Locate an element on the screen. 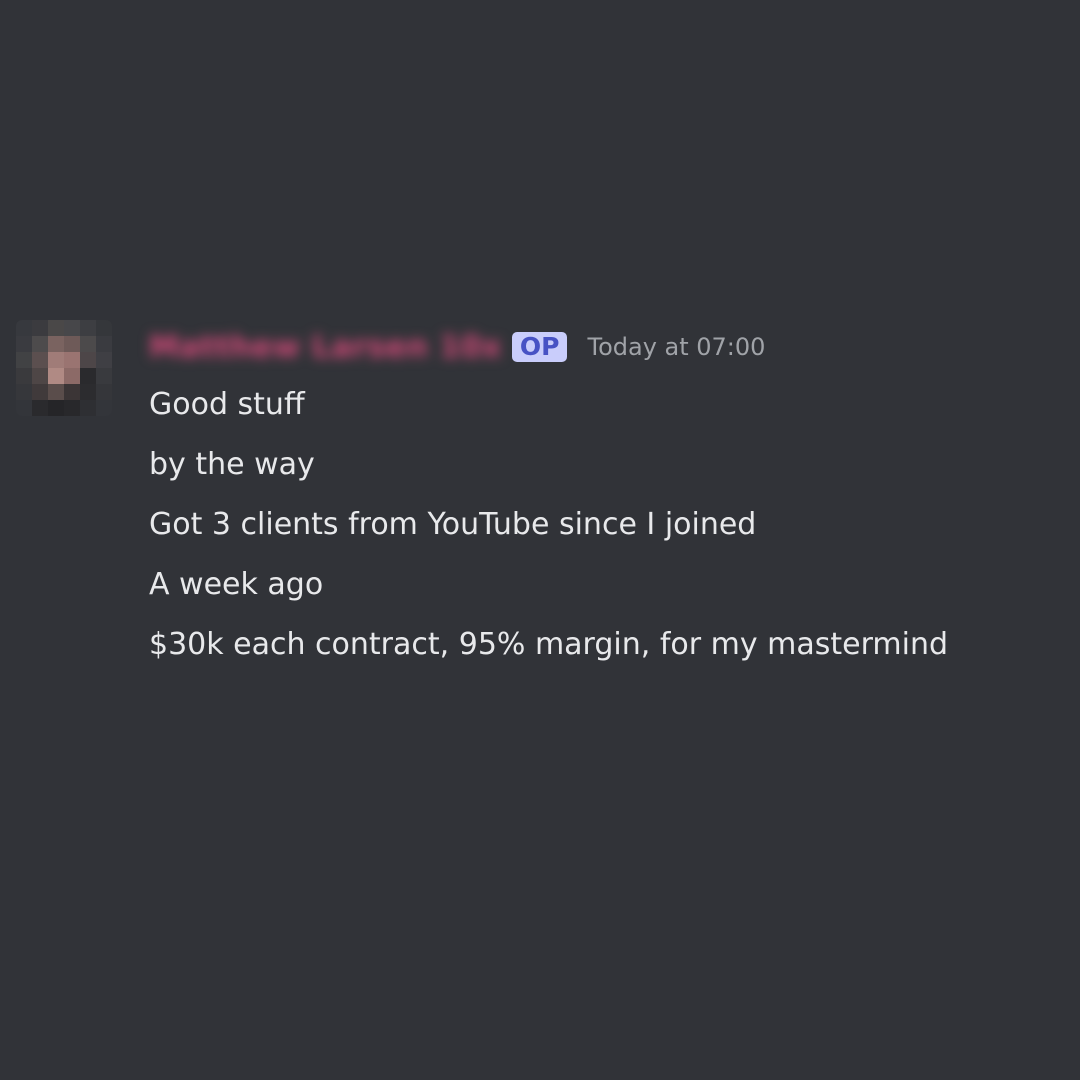 Image resolution: width=1080 pixels, height=1080 pixels. message-line: by the way is located at coordinates (232, 464).